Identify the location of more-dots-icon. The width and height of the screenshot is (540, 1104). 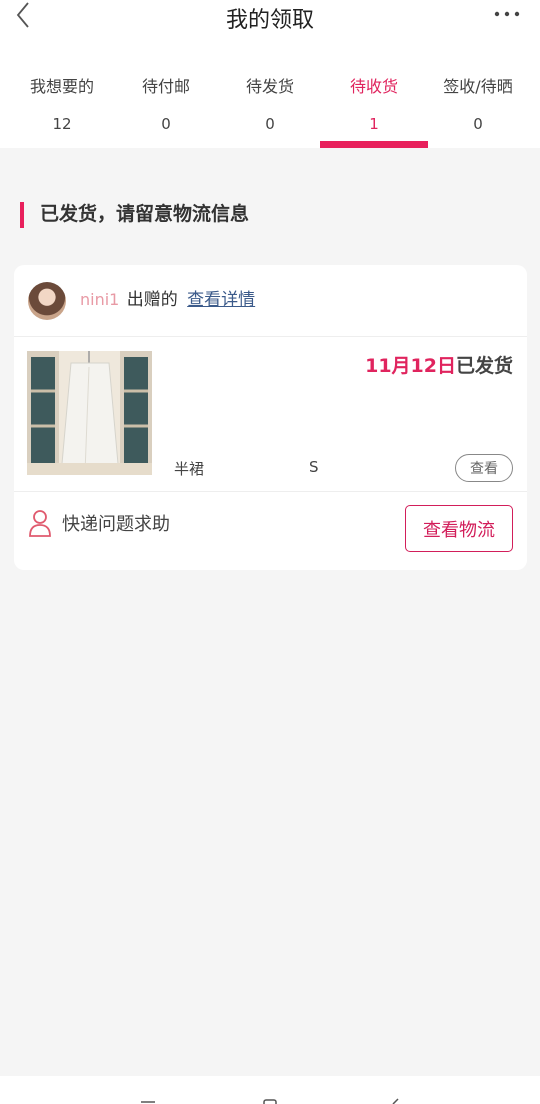
(507, 14).